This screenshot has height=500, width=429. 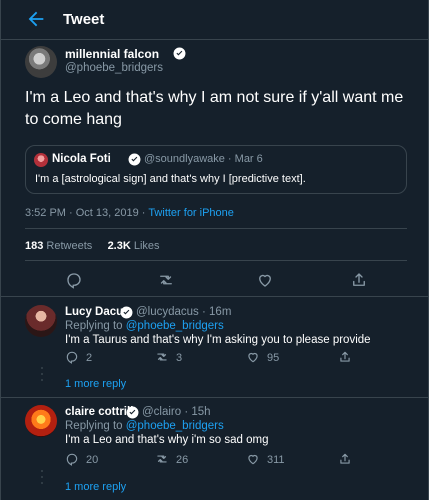 I want to click on like-count: 2.3K, so click(x=119, y=246).